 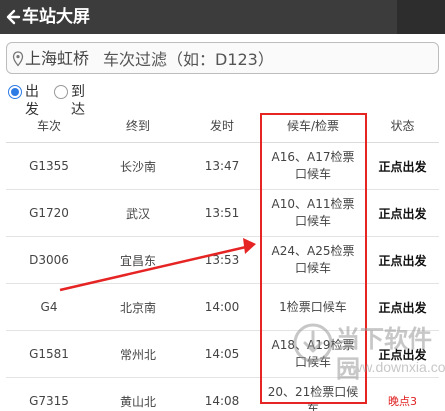 I want to click on destination: 武汉, so click(x=137, y=213).